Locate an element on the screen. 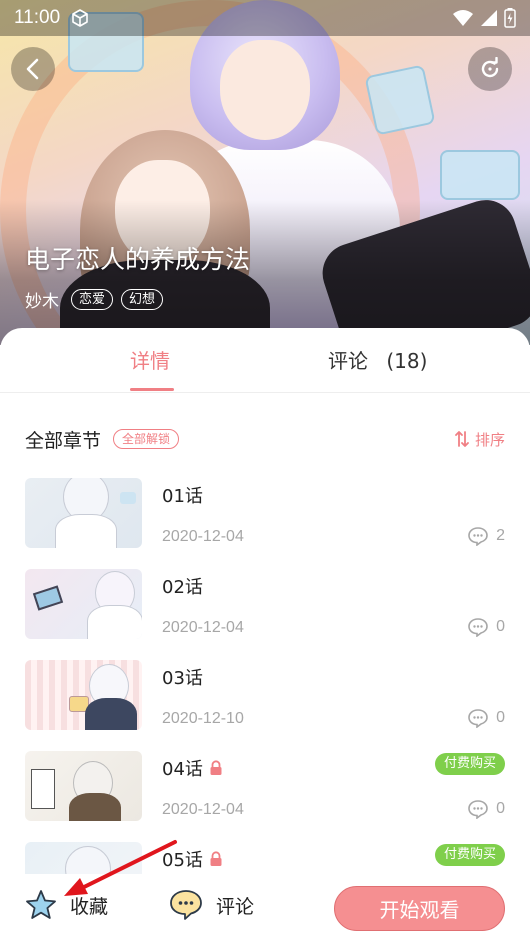 This screenshot has height=942, width=530. tab-comments: 评论 (18) is located at coordinates (377, 359).